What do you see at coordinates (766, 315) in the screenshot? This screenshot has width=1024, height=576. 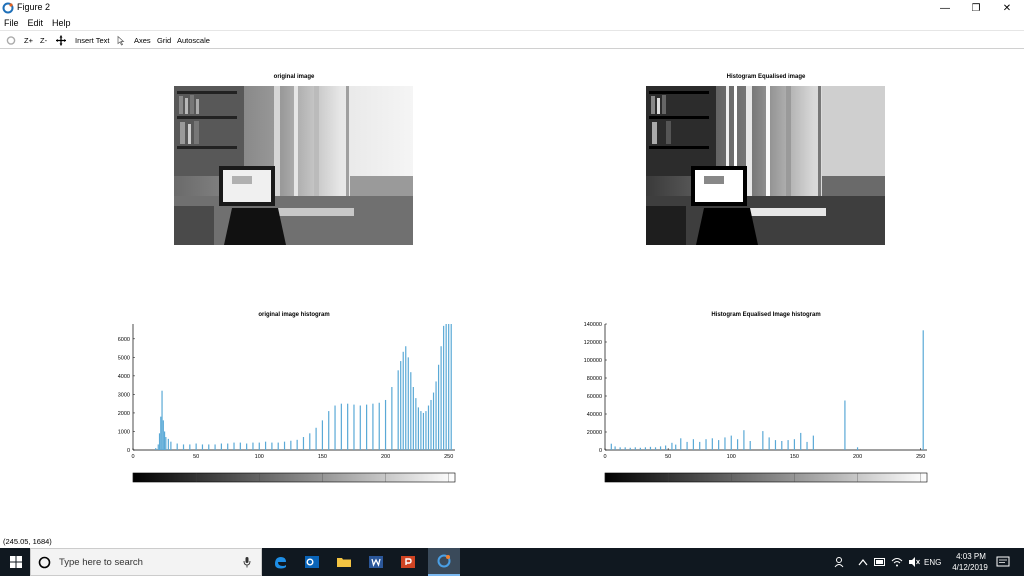 I see `equalised-histogram-title: Histogram Equalised Image histogram` at bounding box center [766, 315].